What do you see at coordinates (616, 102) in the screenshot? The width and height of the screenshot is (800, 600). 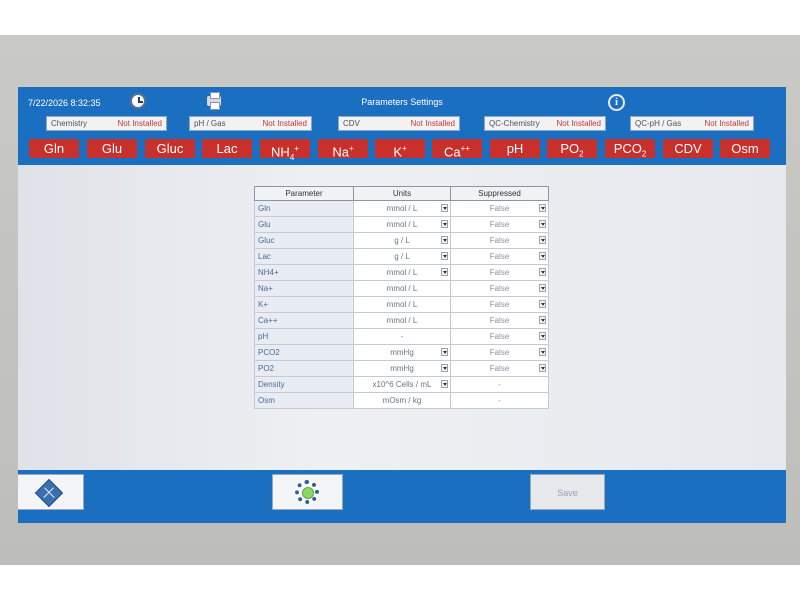 I see `info-icon: i` at bounding box center [616, 102].